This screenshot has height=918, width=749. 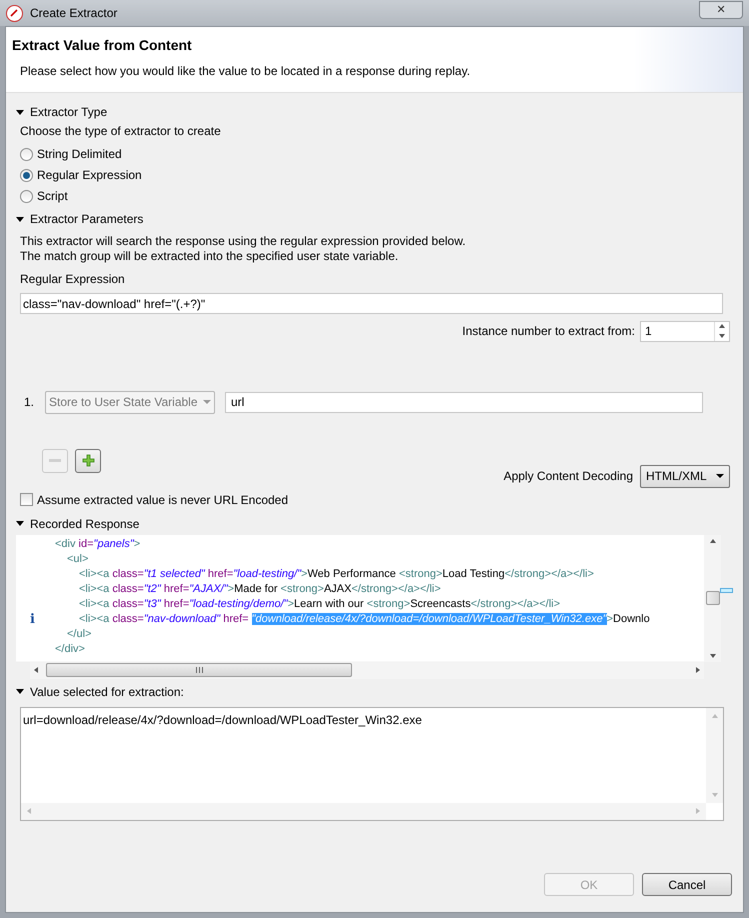 I want to click on section-heading: Recorded Response, so click(x=85, y=523).